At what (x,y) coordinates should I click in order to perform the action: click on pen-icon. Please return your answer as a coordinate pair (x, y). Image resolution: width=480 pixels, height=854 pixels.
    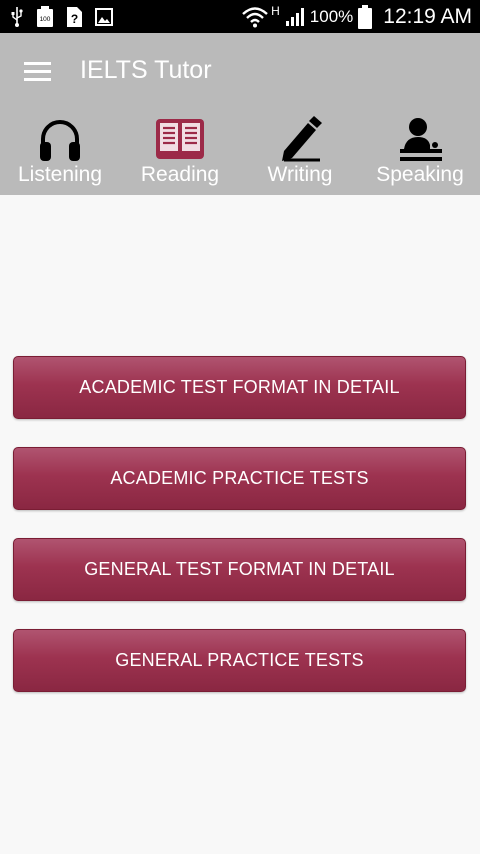
    Looking at the image, I should click on (302, 139).